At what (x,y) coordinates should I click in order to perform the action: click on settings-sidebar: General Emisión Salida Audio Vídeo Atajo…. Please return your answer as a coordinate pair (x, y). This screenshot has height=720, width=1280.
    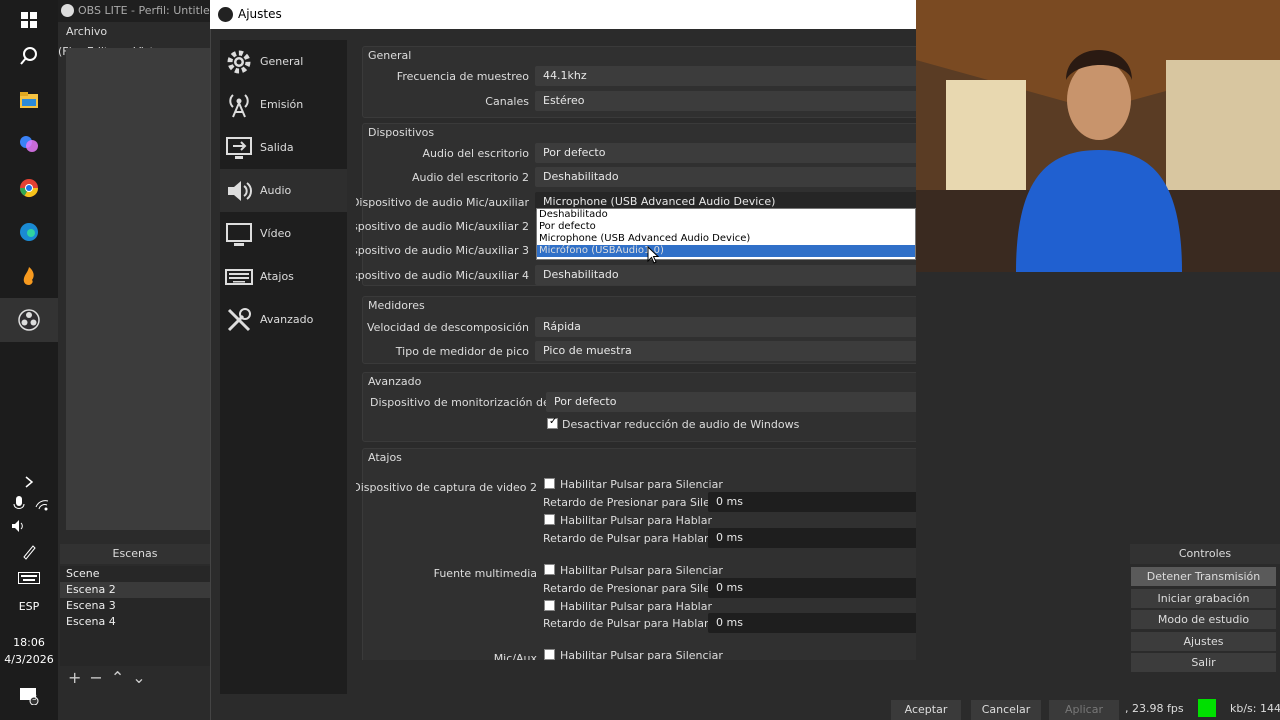
    Looking at the image, I should click on (283, 367).